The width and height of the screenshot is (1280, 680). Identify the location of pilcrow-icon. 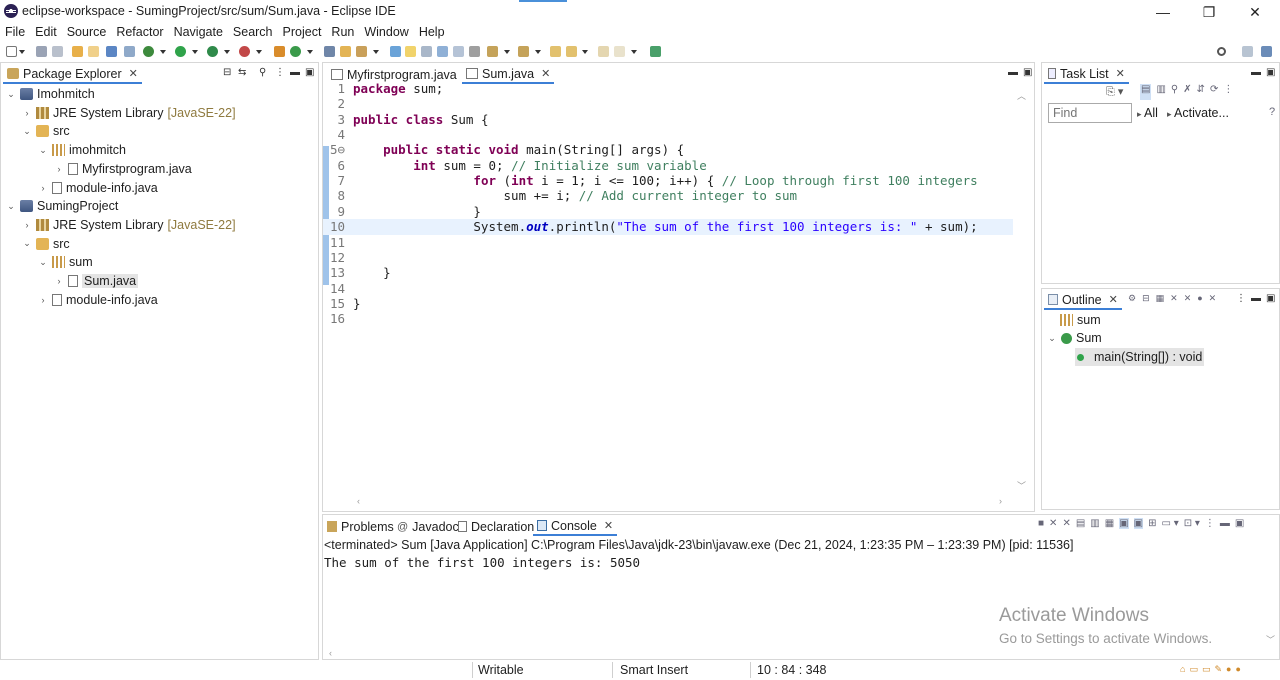
(474, 51).